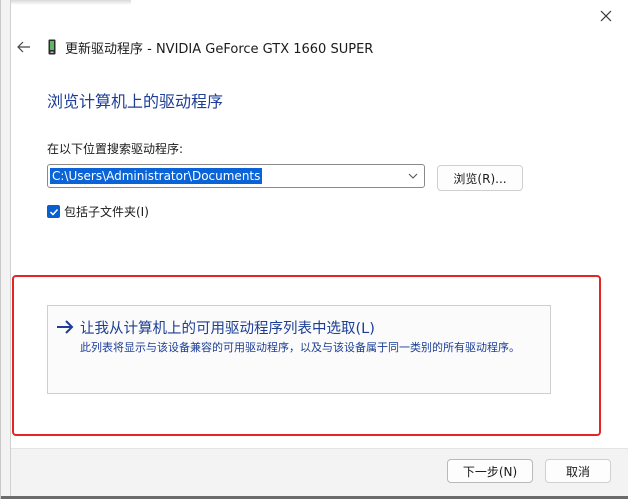 The height and width of the screenshot is (499, 628). Describe the element at coordinates (71, 2) in the screenshot. I see `background-window-strip` at that location.